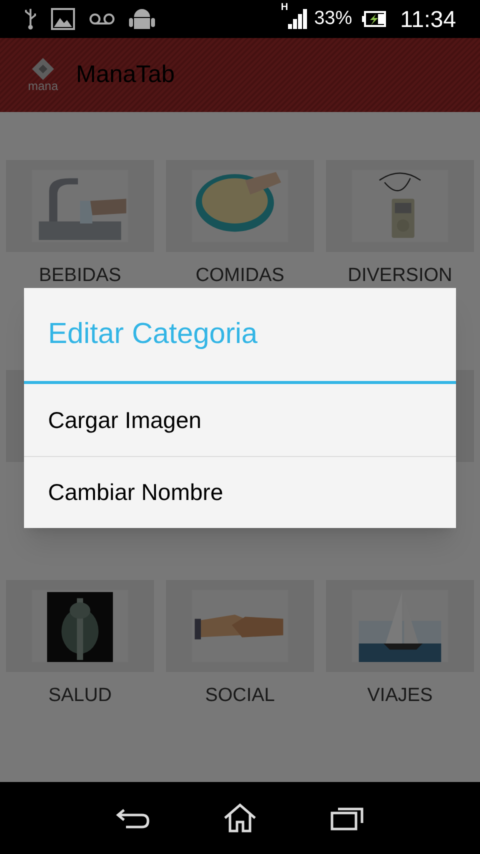  What do you see at coordinates (400, 696) in the screenshot?
I see `category-label: VIAJES` at bounding box center [400, 696].